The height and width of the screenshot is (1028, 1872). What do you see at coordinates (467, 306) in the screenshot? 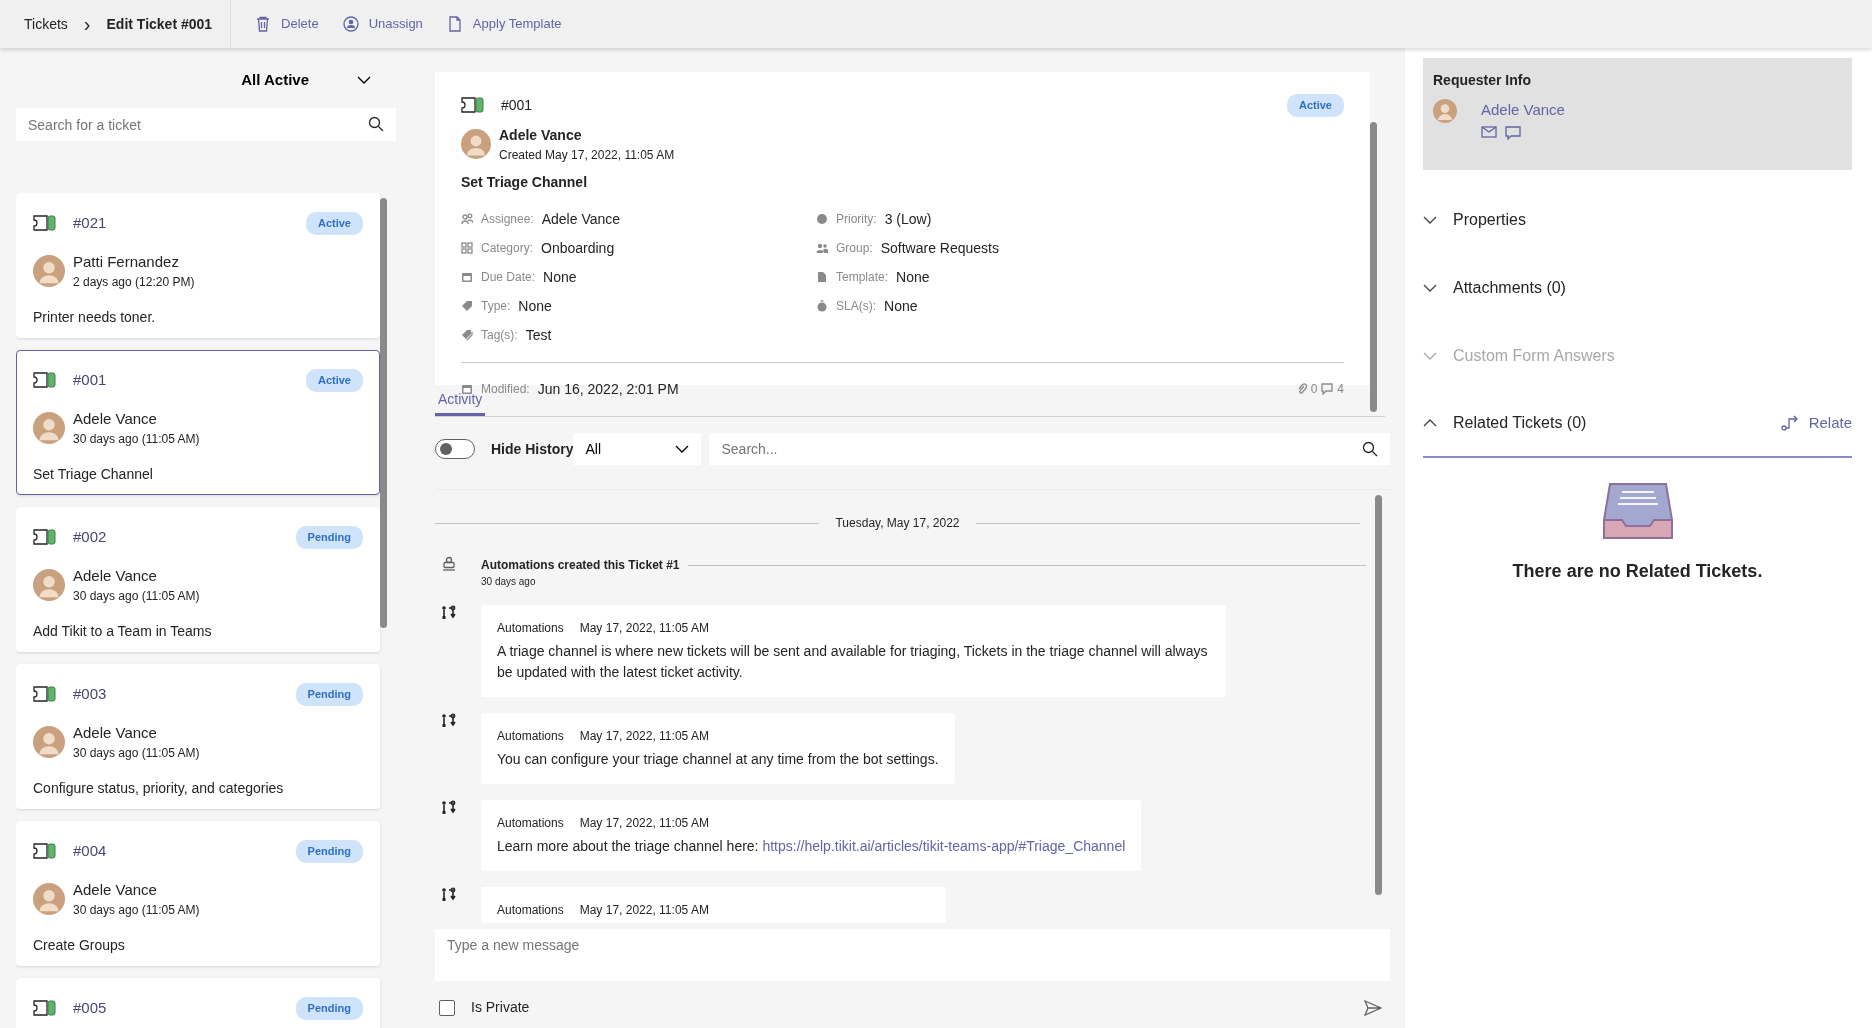
I see `tag-icon` at bounding box center [467, 306].